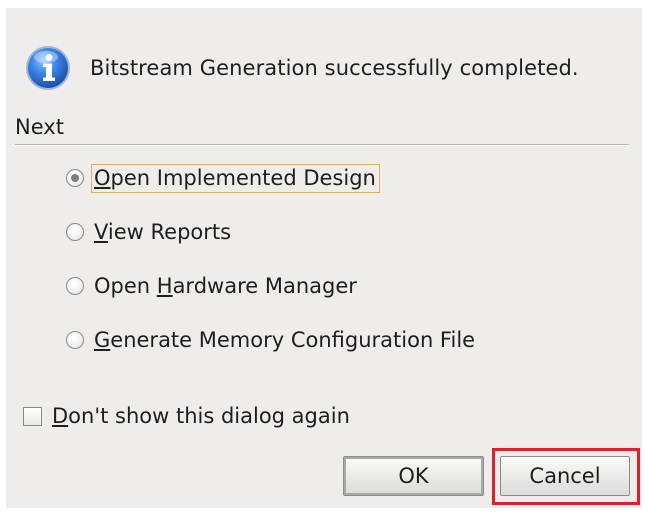 The width and height of the screenshot is (648, 514). I want to click on mnemonic-char: H, so click(164, 285).